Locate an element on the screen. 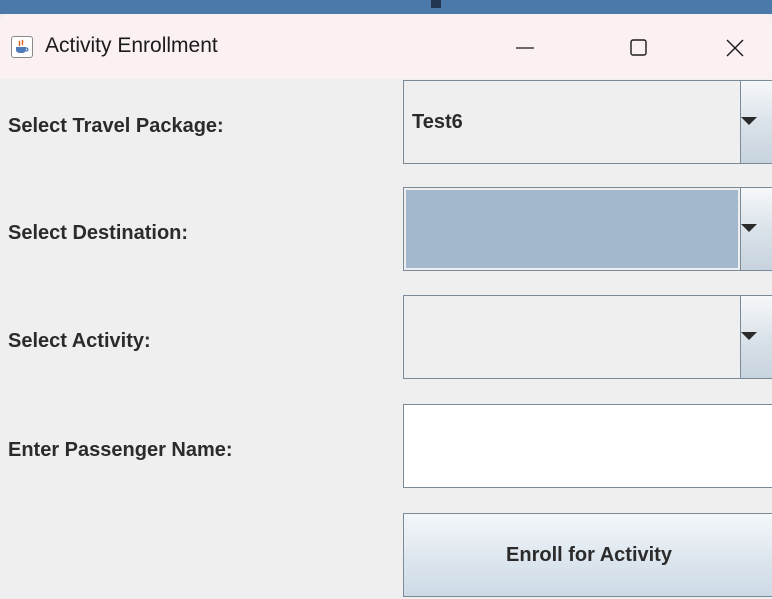 Image resolution: width=772 pixels, height=599 pixels. destination-dropdown is located at coordinates (587, 229).